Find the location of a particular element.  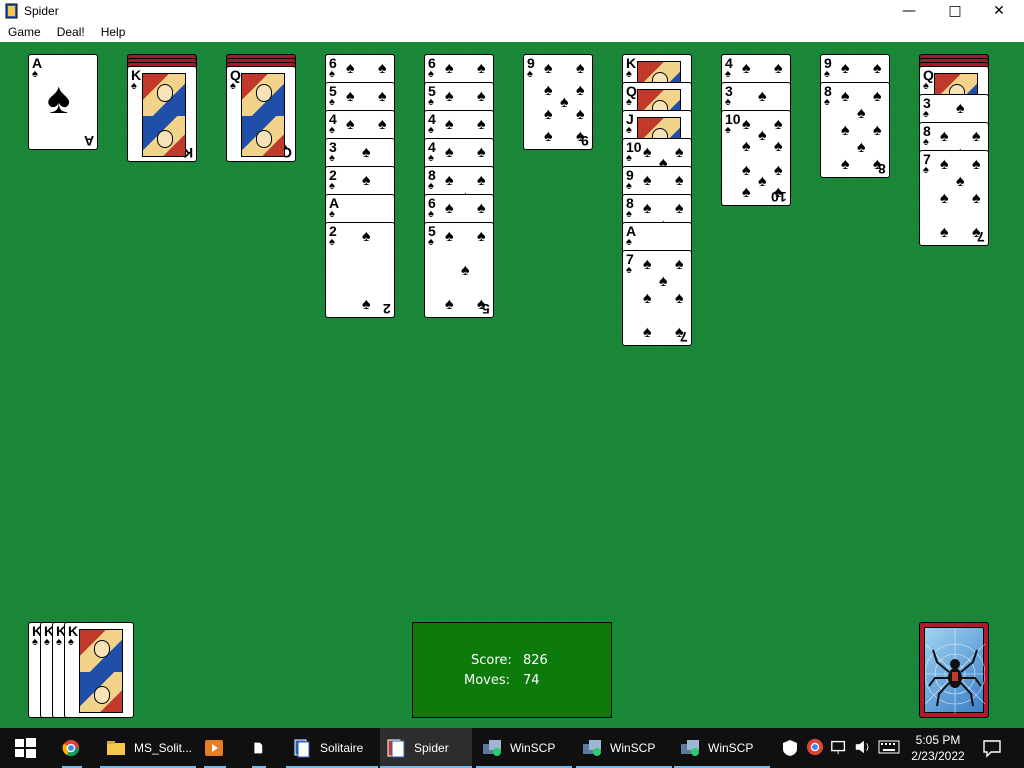

card: 2♠2♠♠ is located at coordinates (360, 270).